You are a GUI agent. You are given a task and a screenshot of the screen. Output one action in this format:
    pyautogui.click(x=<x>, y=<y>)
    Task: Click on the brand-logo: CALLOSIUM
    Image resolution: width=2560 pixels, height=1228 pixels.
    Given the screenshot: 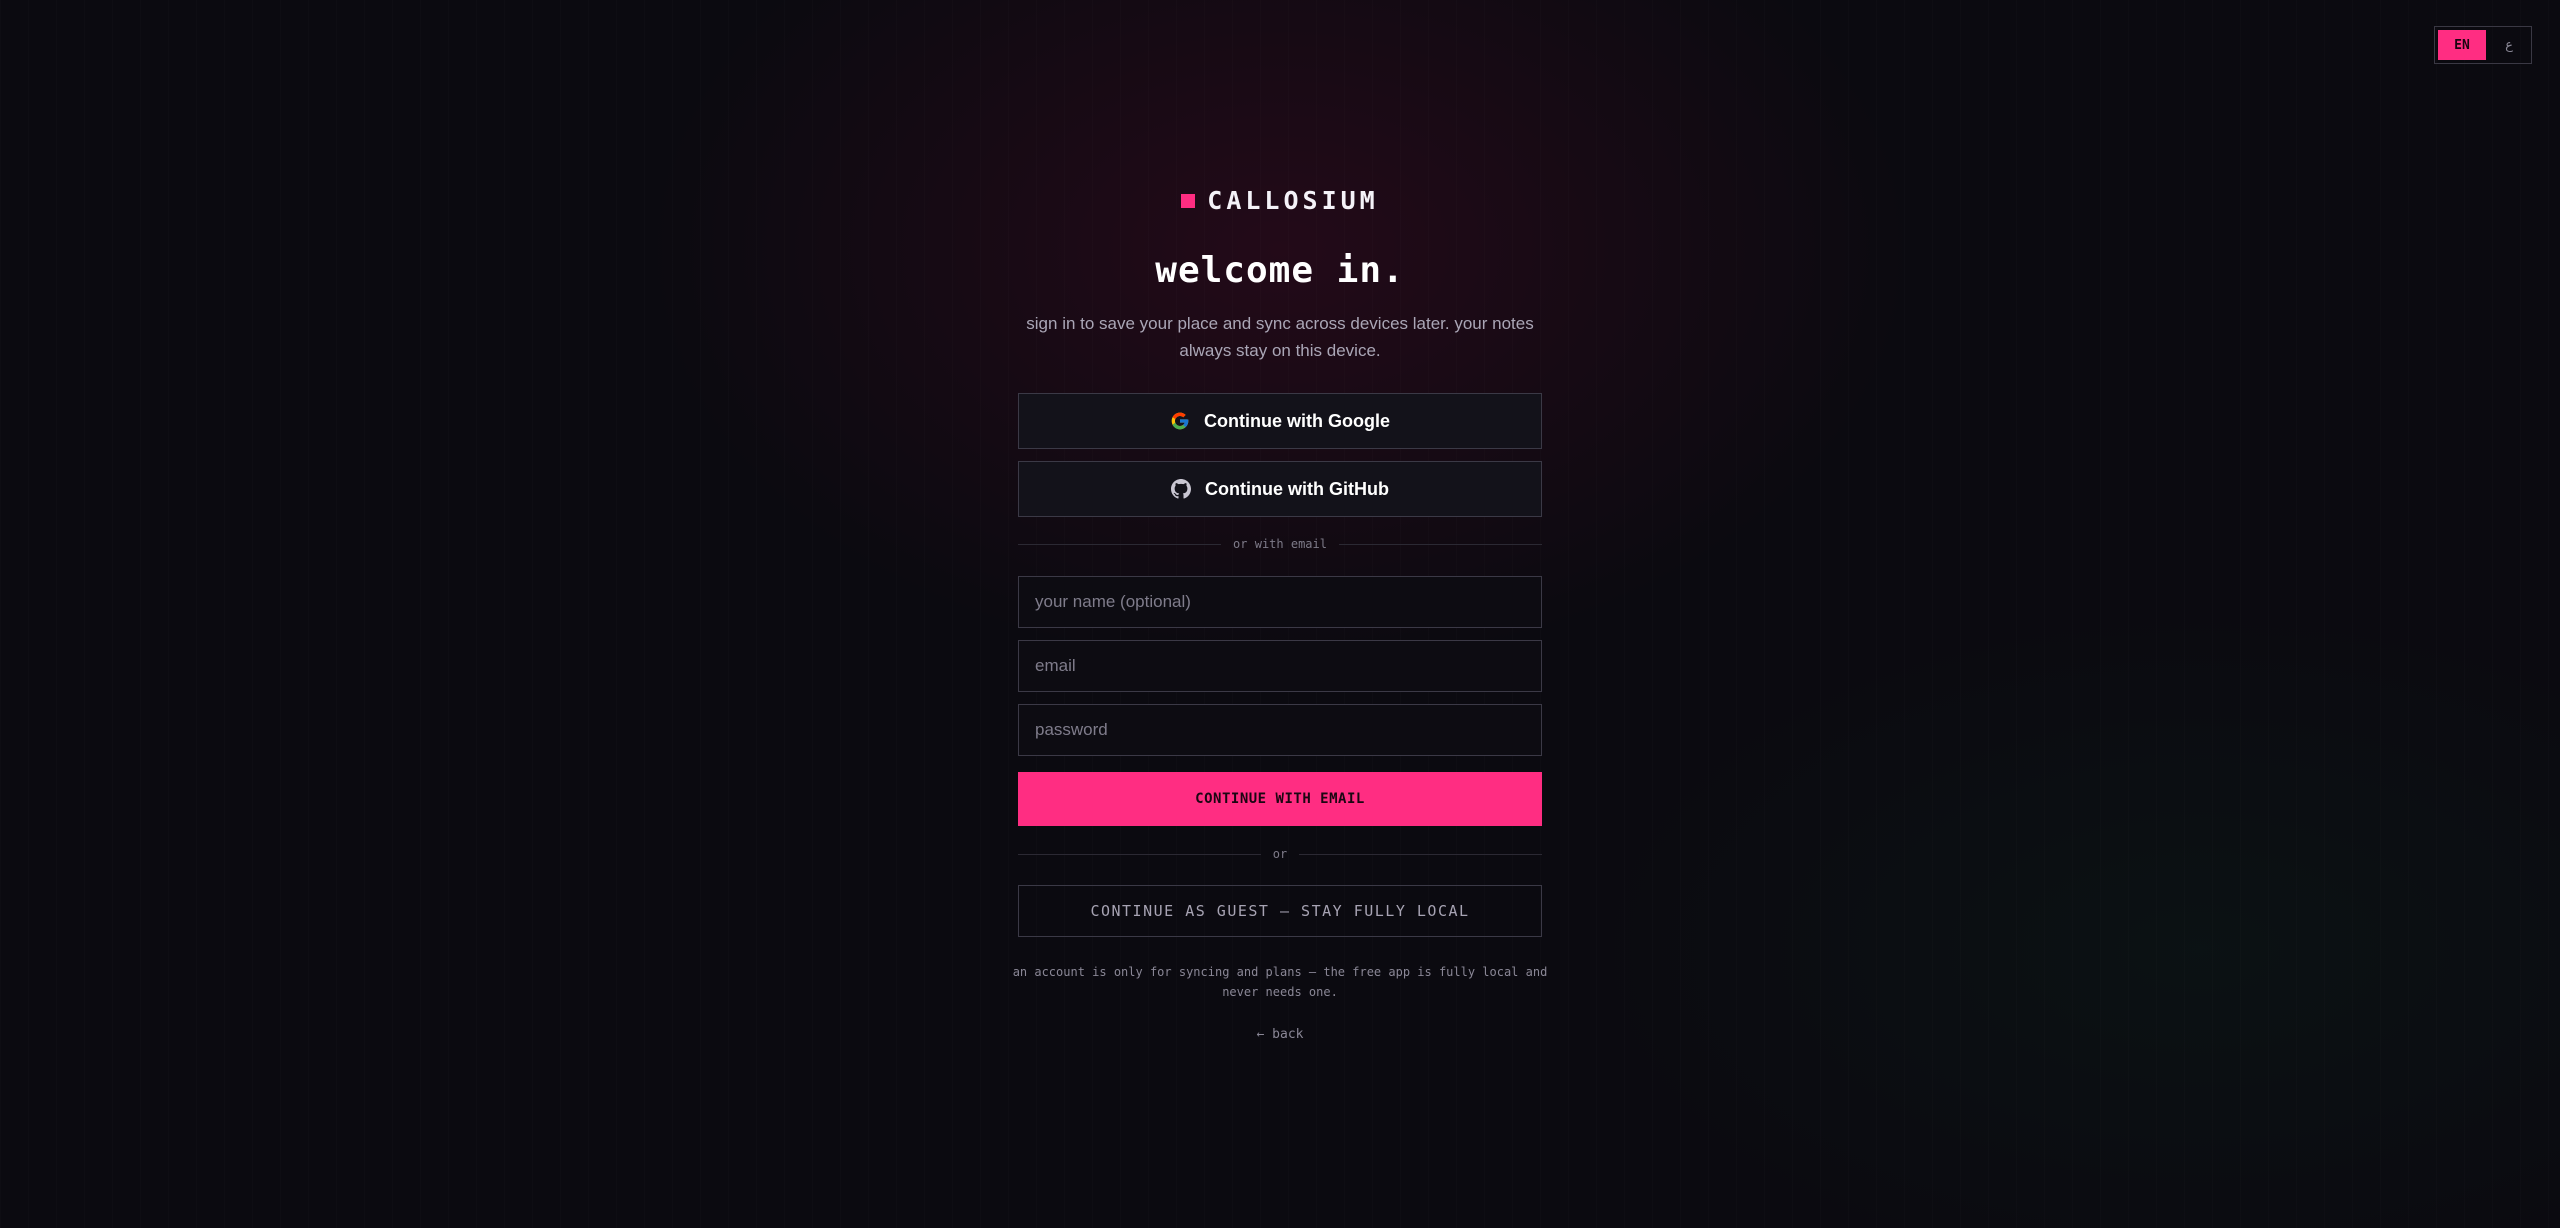 What is the action you would take?
    pyautogui.click(x=1280, y=200)
    